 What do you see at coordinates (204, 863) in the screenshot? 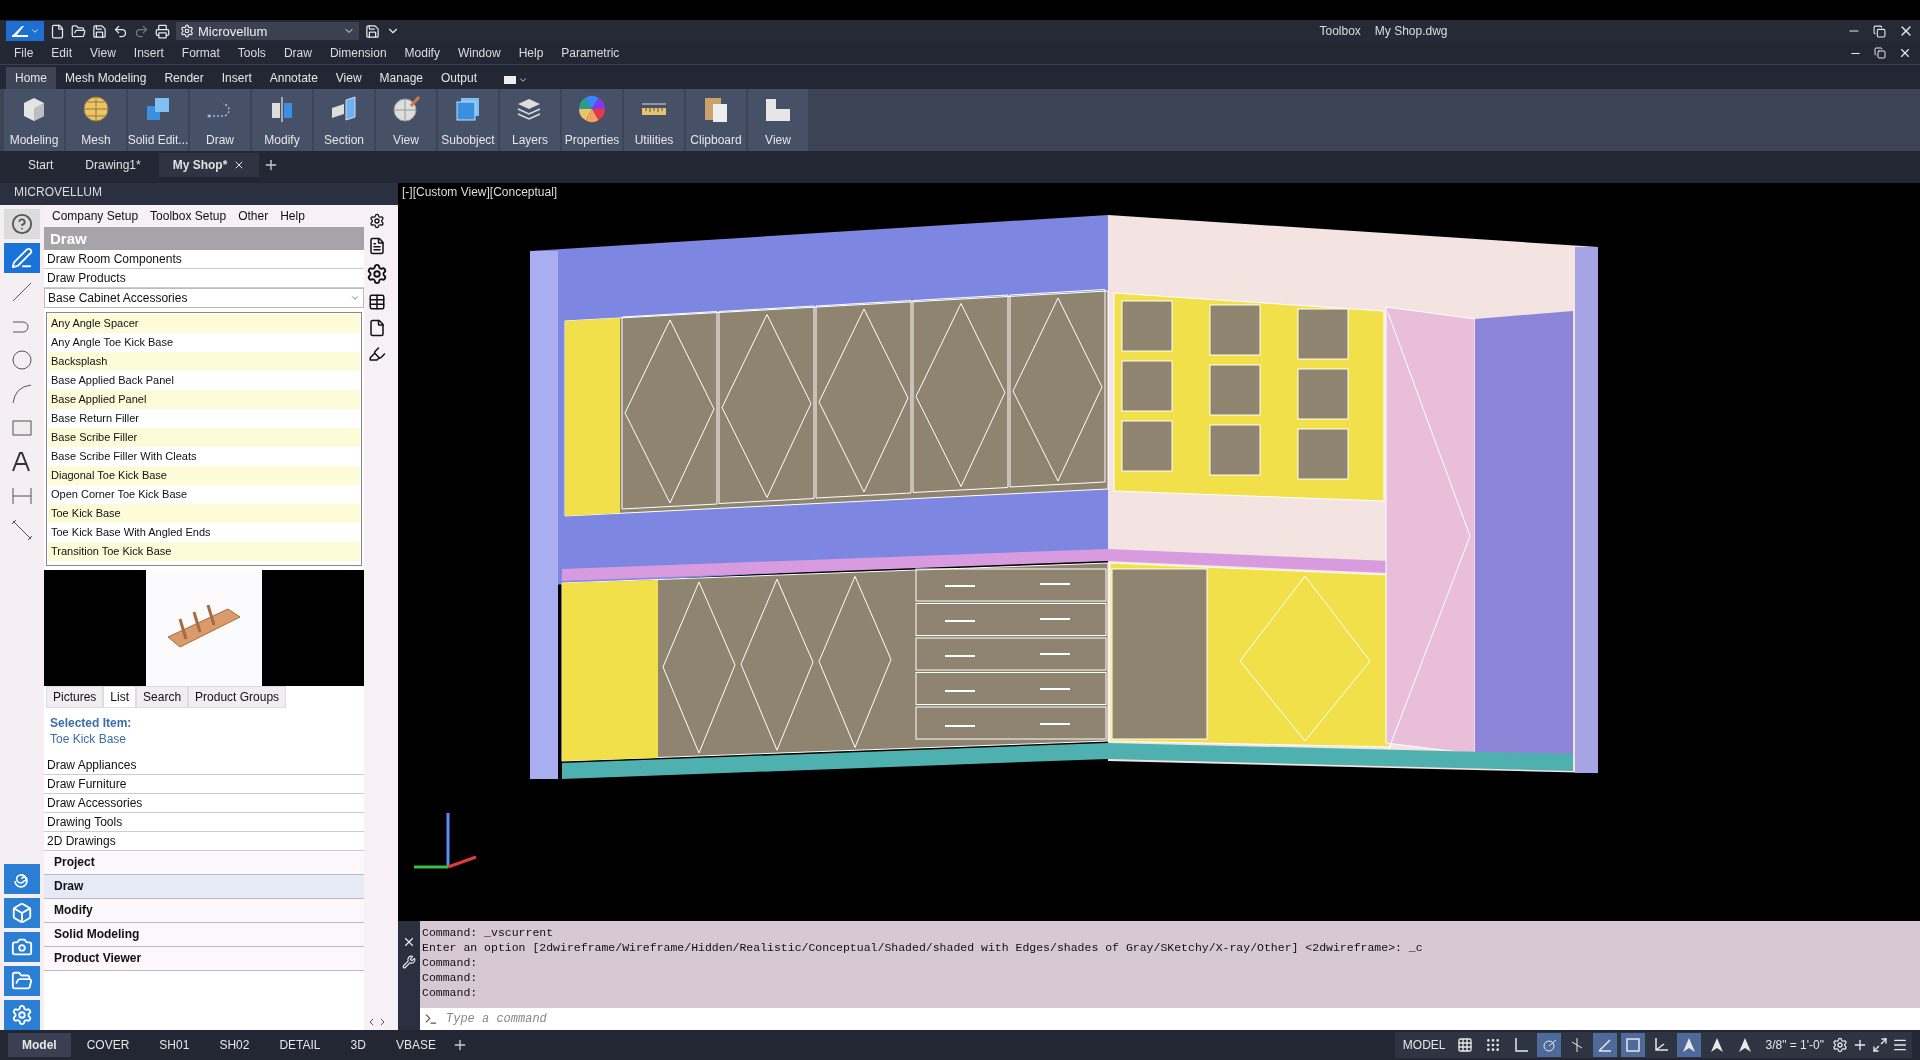
I see `section-row: Project` at bounding box center [204, 863].